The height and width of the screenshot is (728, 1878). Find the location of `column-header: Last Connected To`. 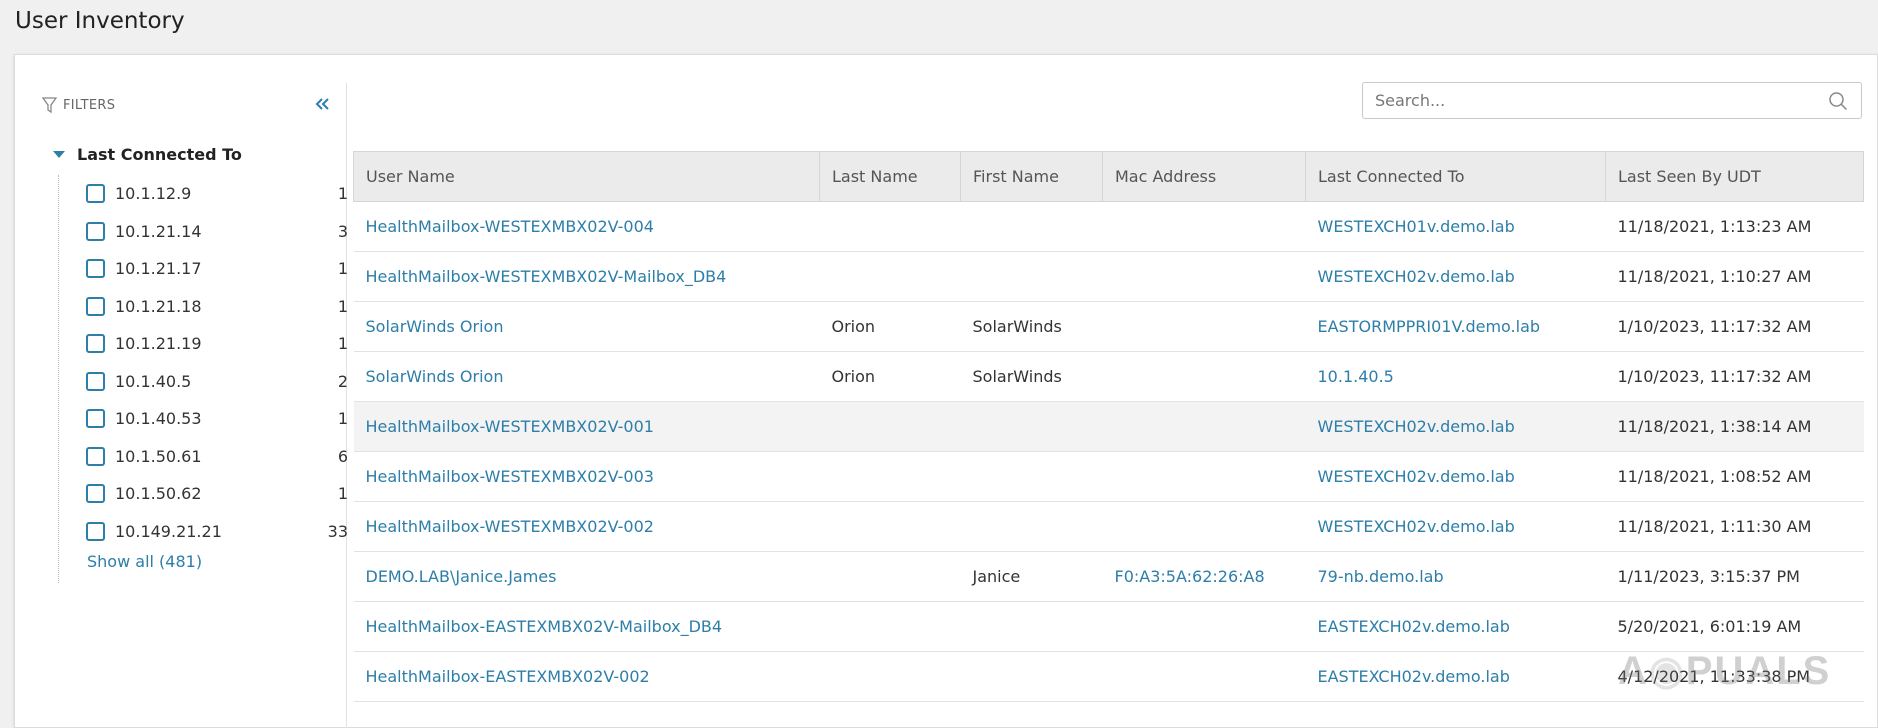

column-header: Last Connected To is located at coordinates (1455, 176).